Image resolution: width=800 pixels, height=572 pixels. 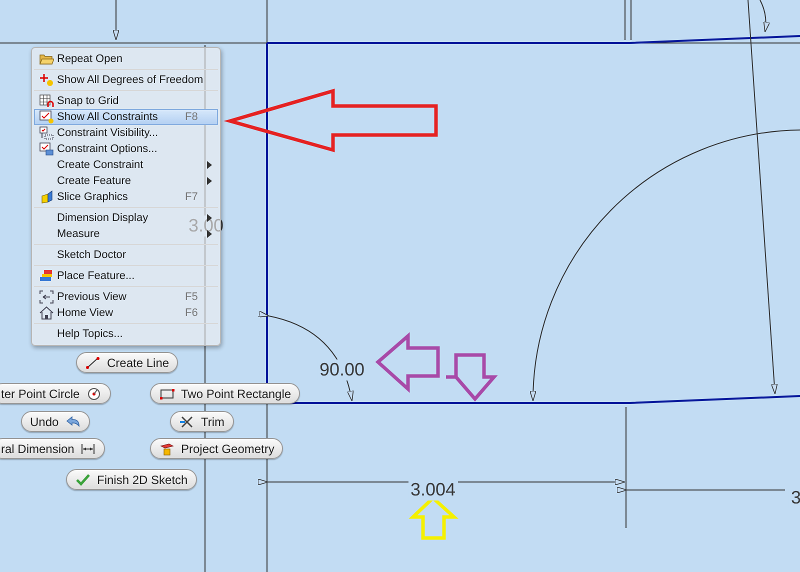 I want to click on constraint-visibility-icon, so click(x=46, y=133).